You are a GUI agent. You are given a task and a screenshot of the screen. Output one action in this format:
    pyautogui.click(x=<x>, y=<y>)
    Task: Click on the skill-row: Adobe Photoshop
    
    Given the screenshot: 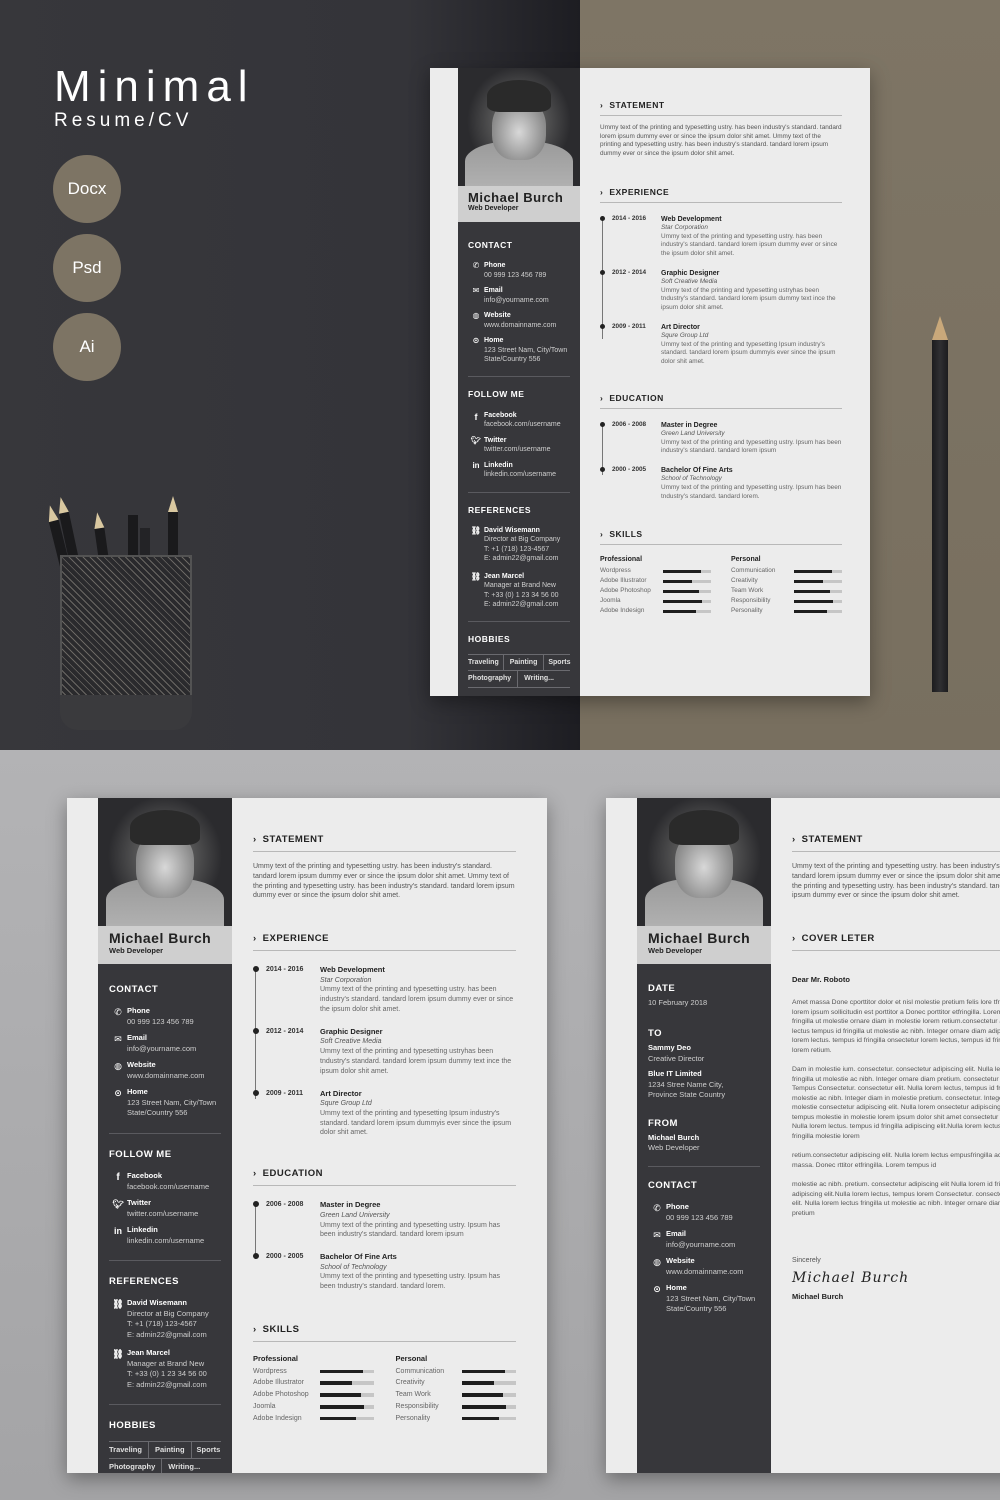 What is the action you would take?
    pyautogui.click(x=313, y=1395)
    